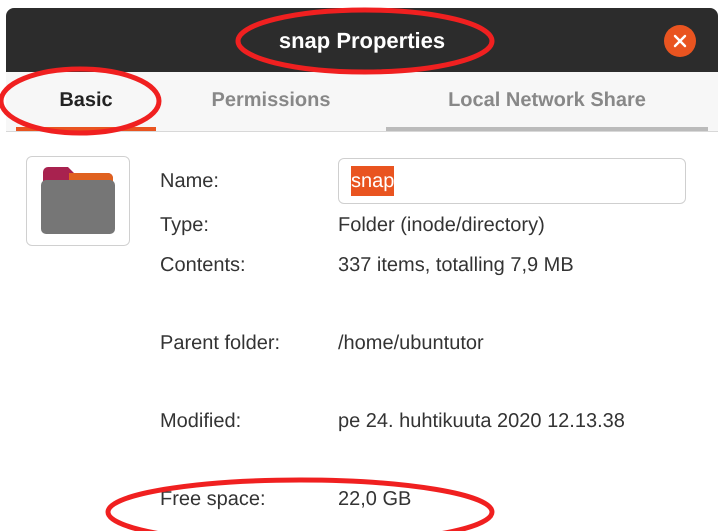 The height and width of the screenshot is (531, 726). What do you see at coordinates (221, 343) in the screenshot?
I see `property-label: Parent folder:` at bounding box center [221, 343].